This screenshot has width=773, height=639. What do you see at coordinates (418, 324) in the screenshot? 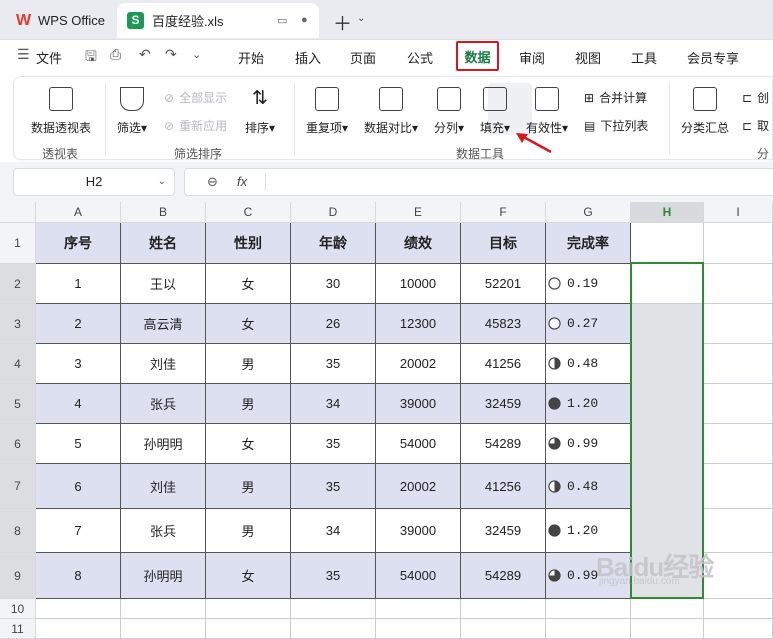
I see `data-cell: 12300` at bounding box center [418, 324].